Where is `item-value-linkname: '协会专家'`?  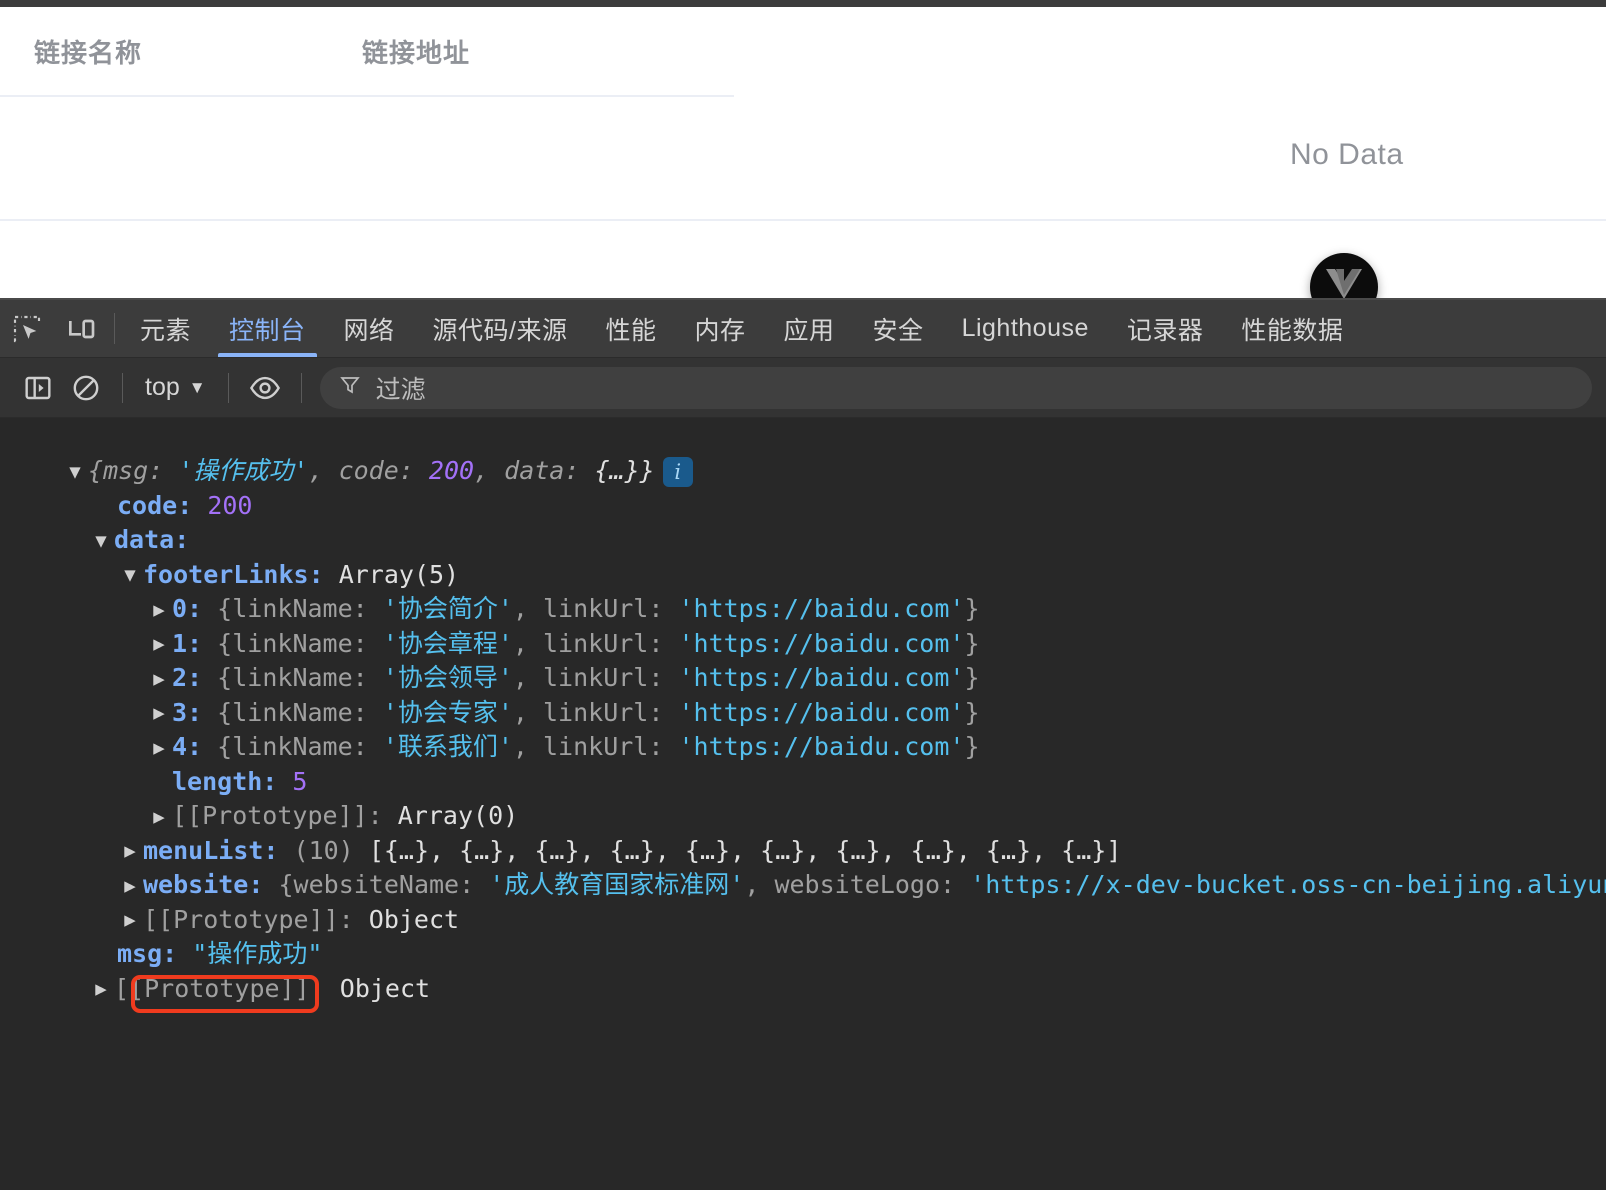
item-value-linkname: '协会专家' is located at coordinates (447, 712).